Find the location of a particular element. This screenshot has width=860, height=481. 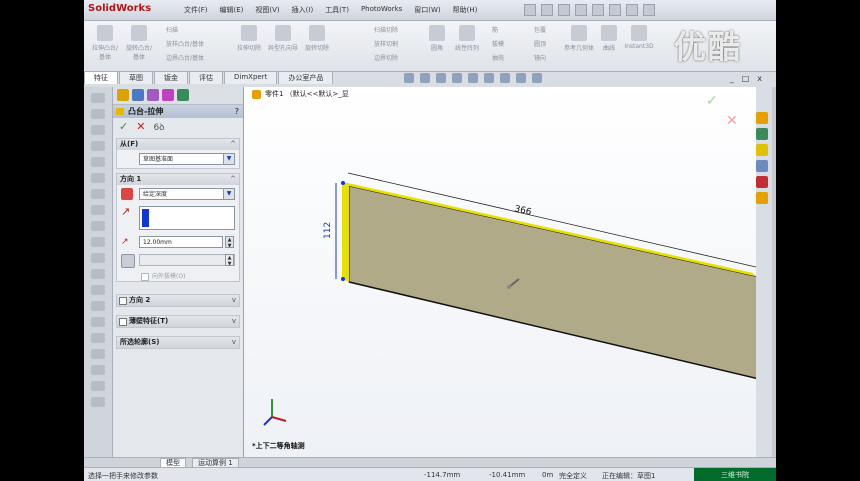

menu-file: 文件(F) is located at coordinates (196, 10).